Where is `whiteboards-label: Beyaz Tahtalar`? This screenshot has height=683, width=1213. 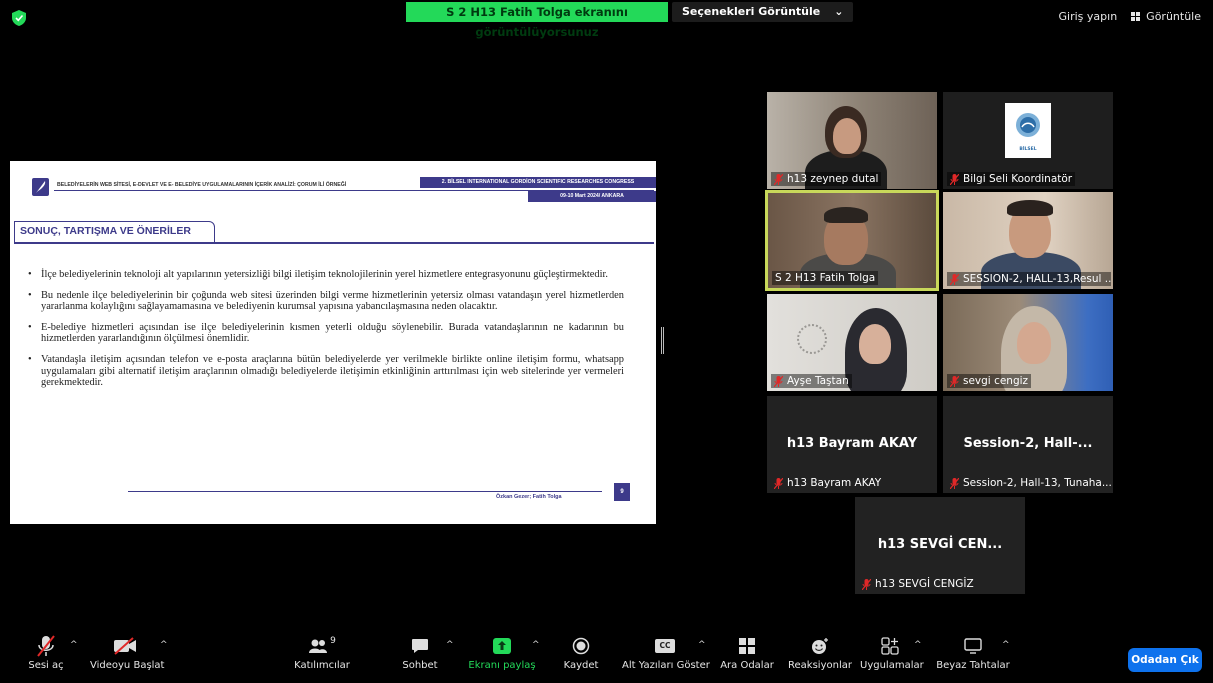
whiteboards-label: Beyaz Tahtalar is located at coordinates (973, 665).